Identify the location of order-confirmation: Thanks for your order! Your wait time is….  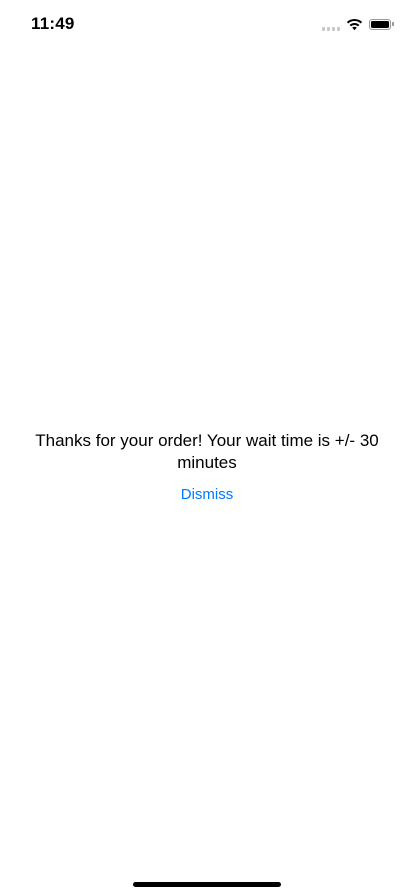
(207, 467).